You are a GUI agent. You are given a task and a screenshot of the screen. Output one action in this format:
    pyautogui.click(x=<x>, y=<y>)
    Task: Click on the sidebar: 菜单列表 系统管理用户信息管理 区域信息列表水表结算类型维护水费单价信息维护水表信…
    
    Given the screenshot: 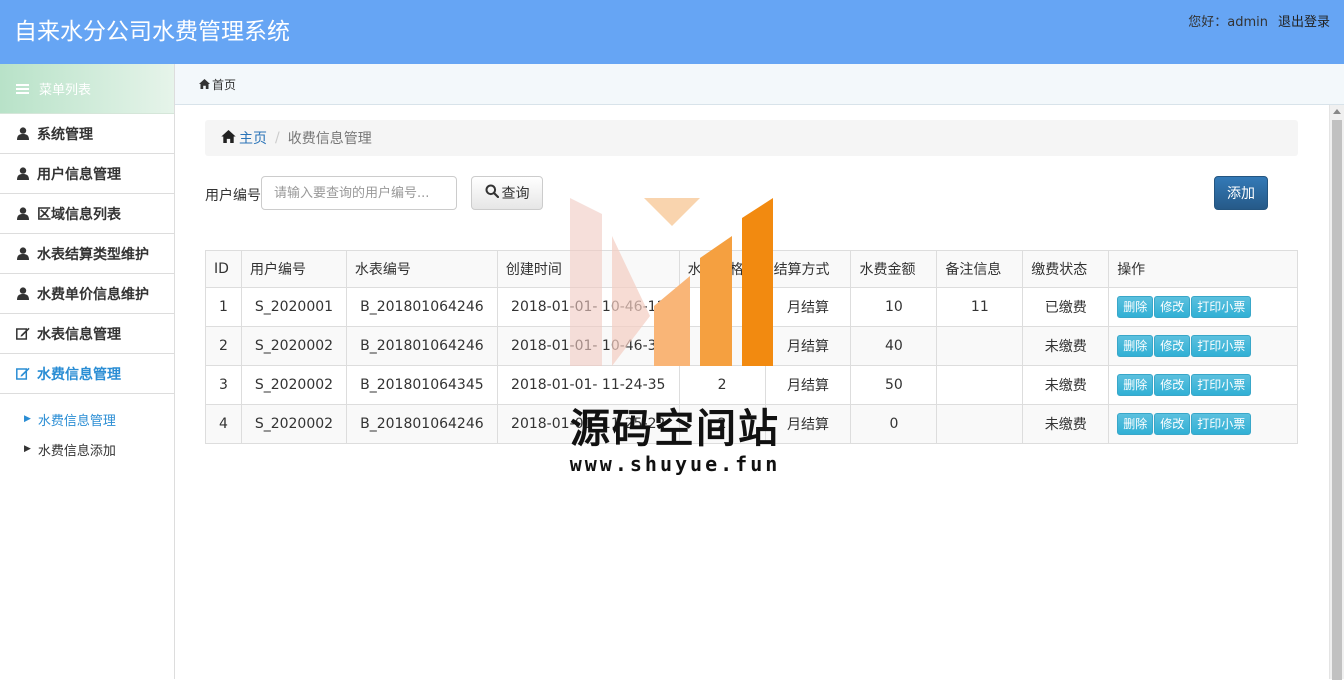 What is the action you would take?
    pyautogui.click(x=87, y=371)
    